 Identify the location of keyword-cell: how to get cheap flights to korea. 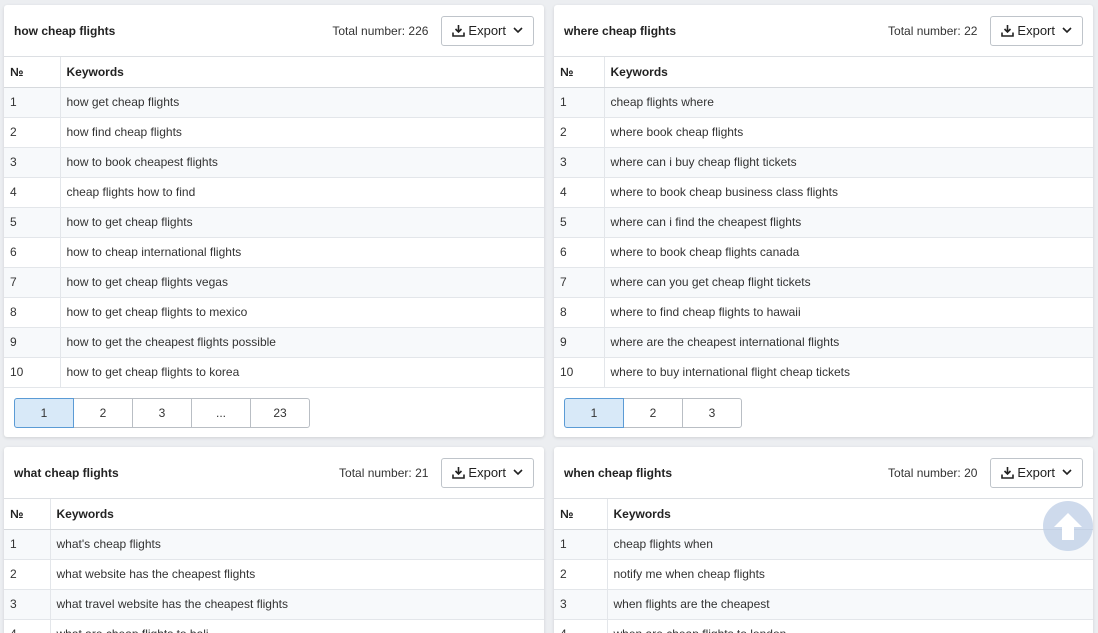
(302, 372).